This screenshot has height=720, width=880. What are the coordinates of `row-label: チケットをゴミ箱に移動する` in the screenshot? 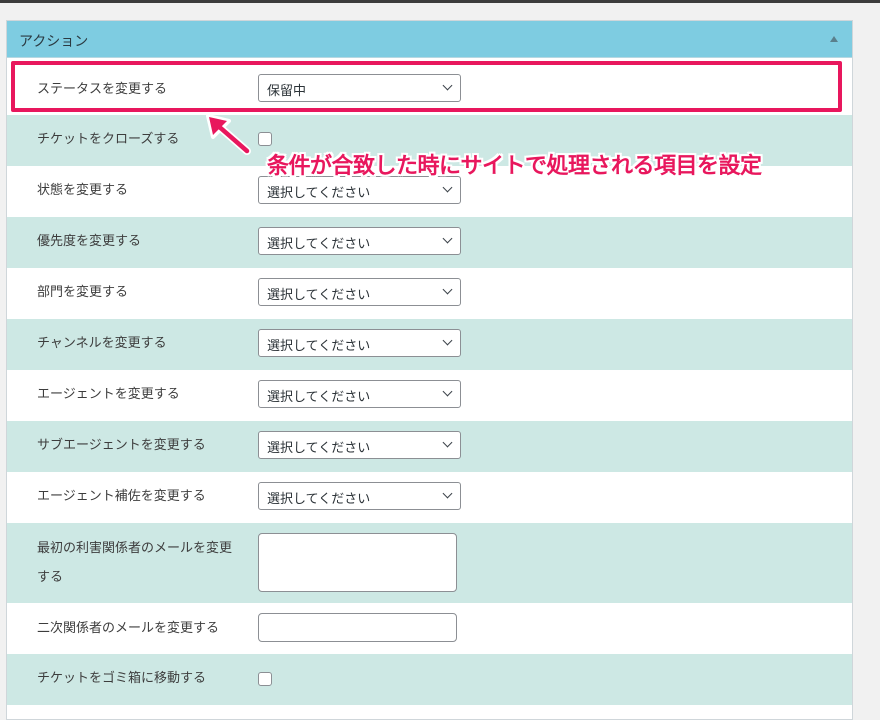 It's located at (122, 678).